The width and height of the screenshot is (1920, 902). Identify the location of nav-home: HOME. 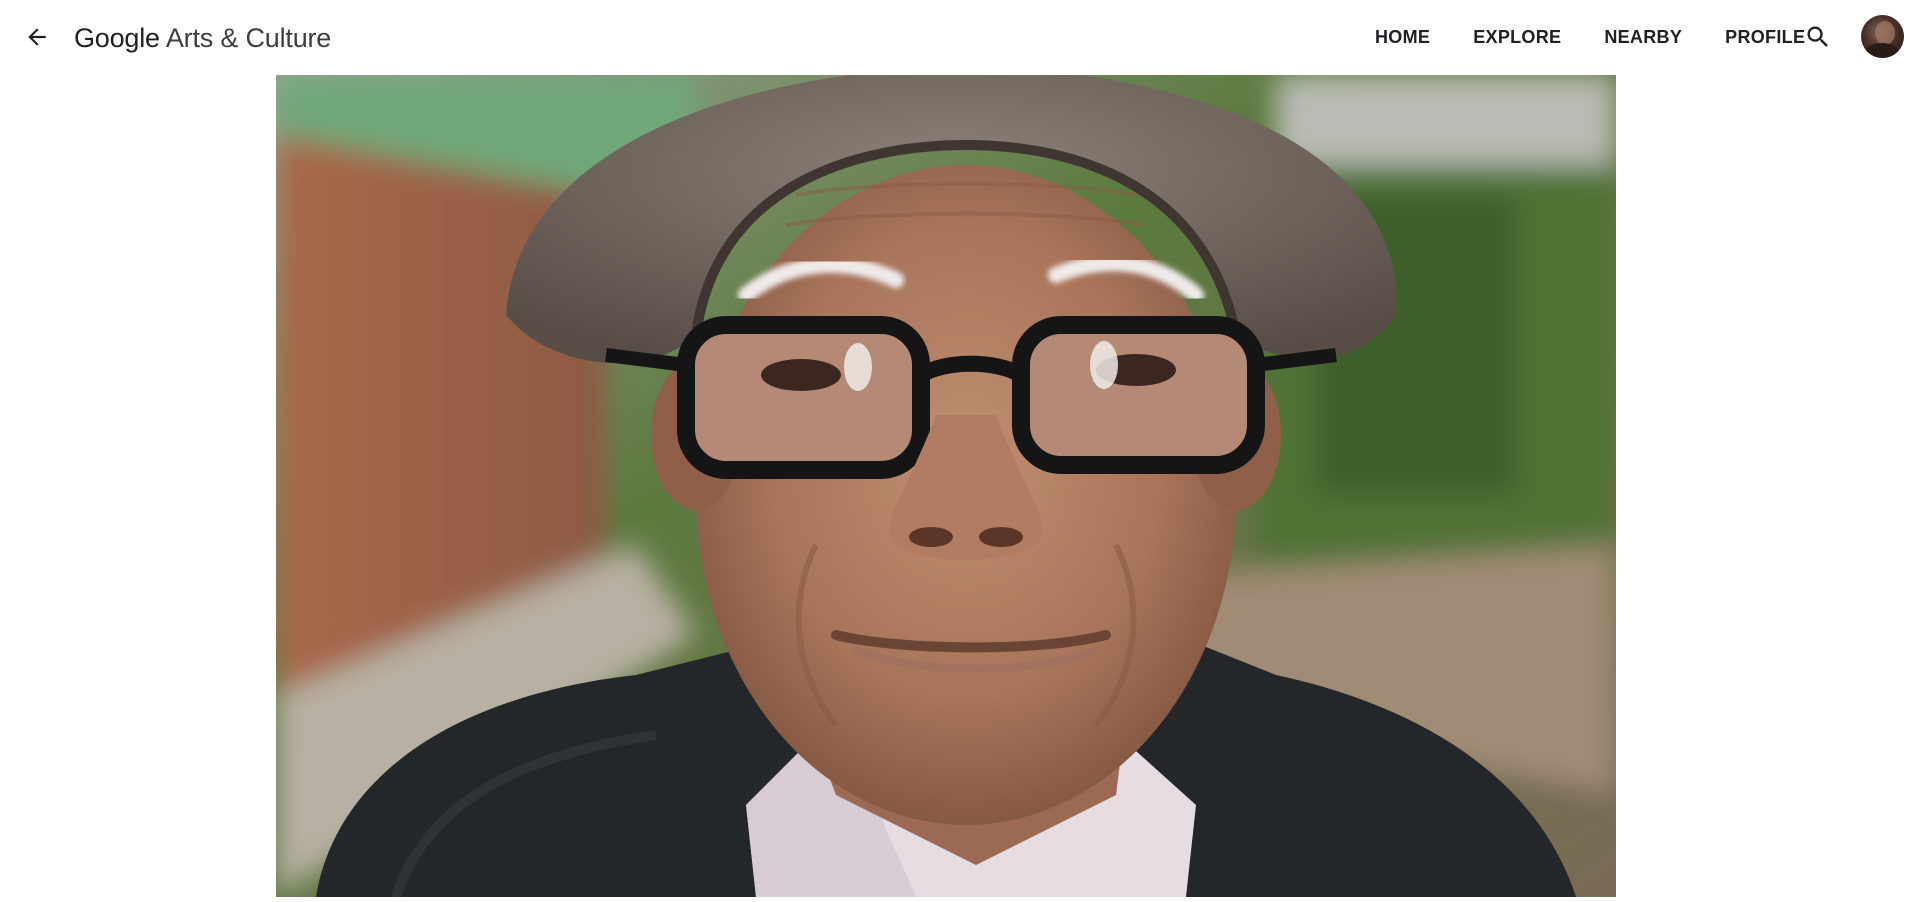
(1402, 37).